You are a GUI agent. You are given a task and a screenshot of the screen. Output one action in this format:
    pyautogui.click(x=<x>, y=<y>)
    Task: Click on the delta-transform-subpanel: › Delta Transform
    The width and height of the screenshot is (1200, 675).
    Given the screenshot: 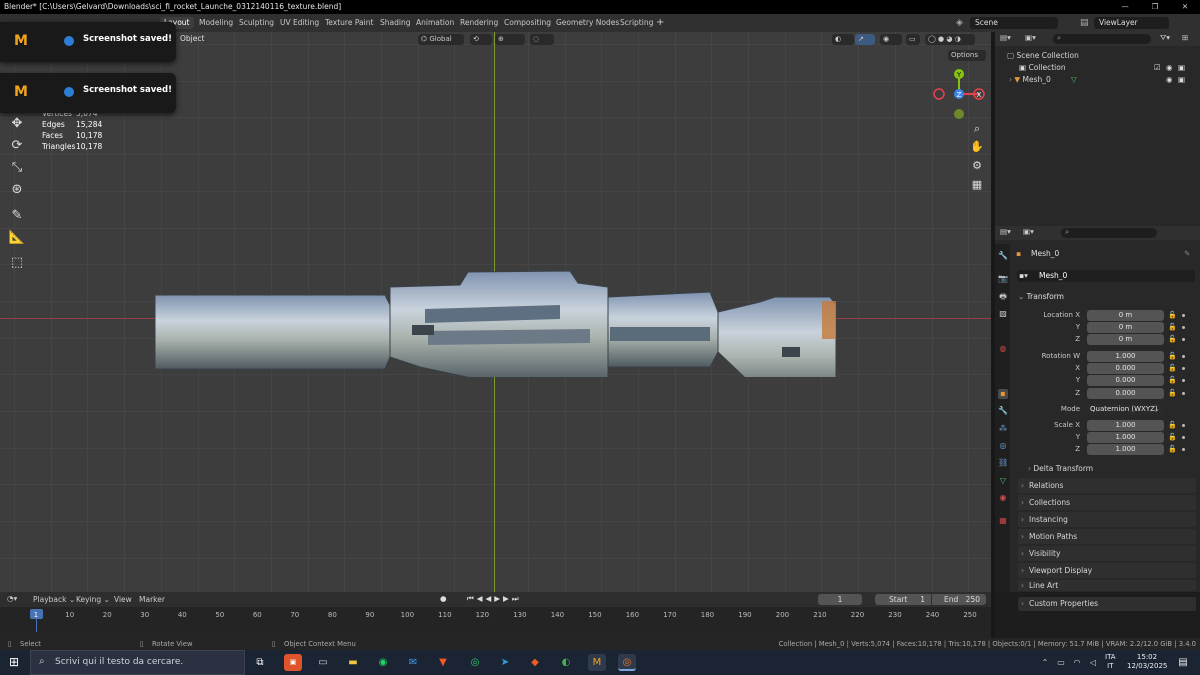 What is the action you would take?
    pyautogui.click(x=1060, y=469)
    